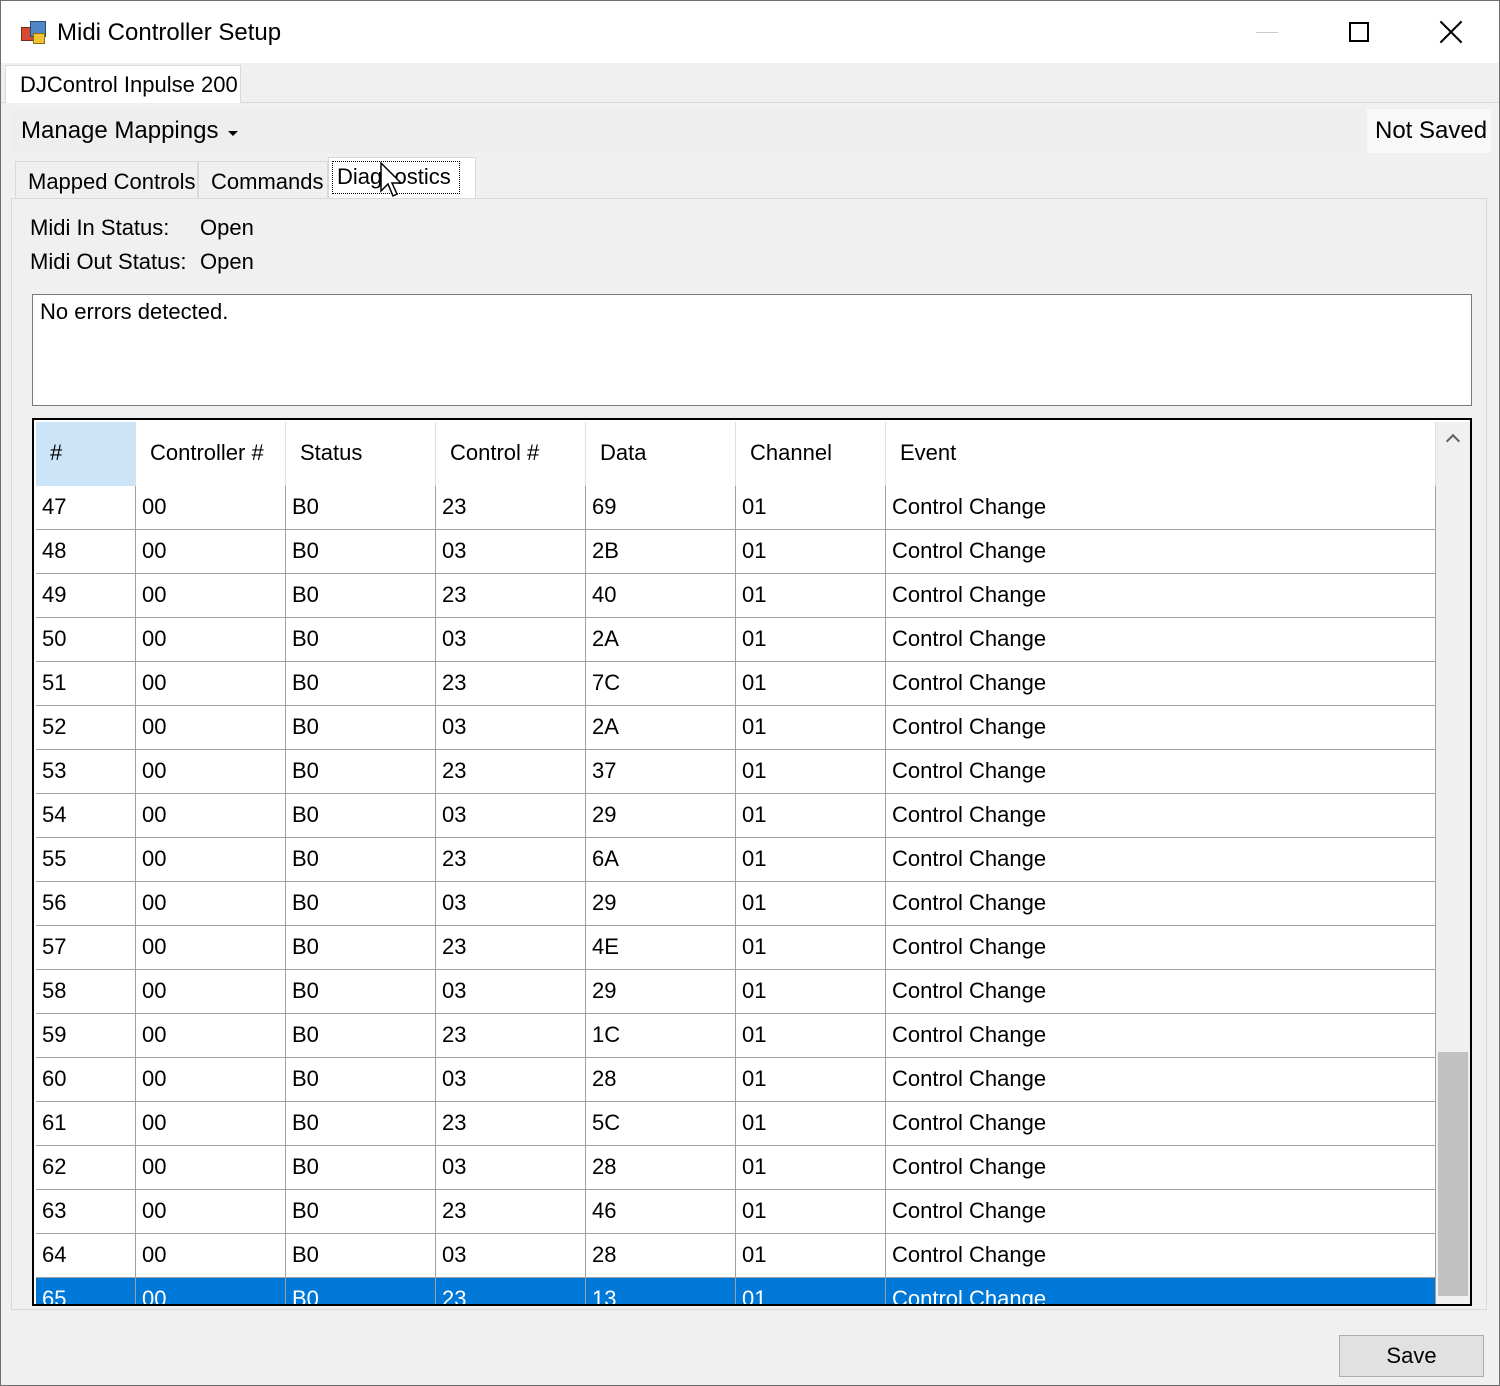  What do you see at coordinates (1453, 1174) in the screenshot?
I see `scroll-thumb` at bounding box center [1453, 1174].